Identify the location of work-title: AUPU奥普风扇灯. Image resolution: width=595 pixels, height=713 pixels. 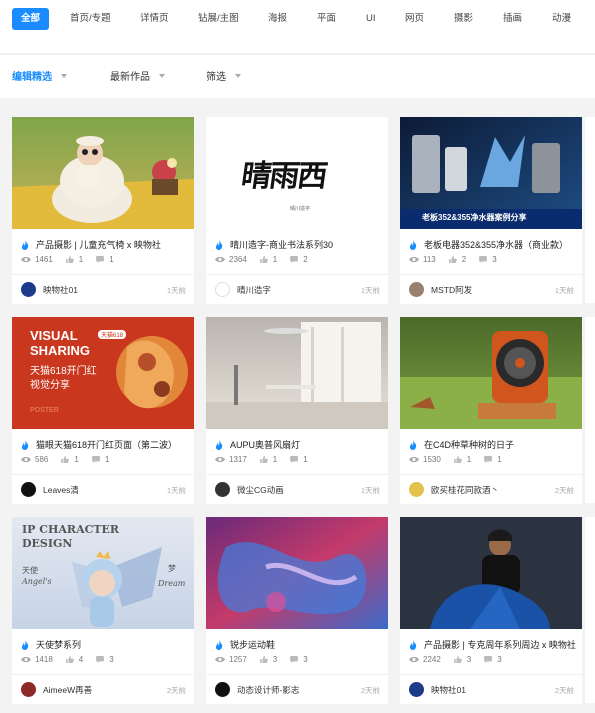
(299, 444).